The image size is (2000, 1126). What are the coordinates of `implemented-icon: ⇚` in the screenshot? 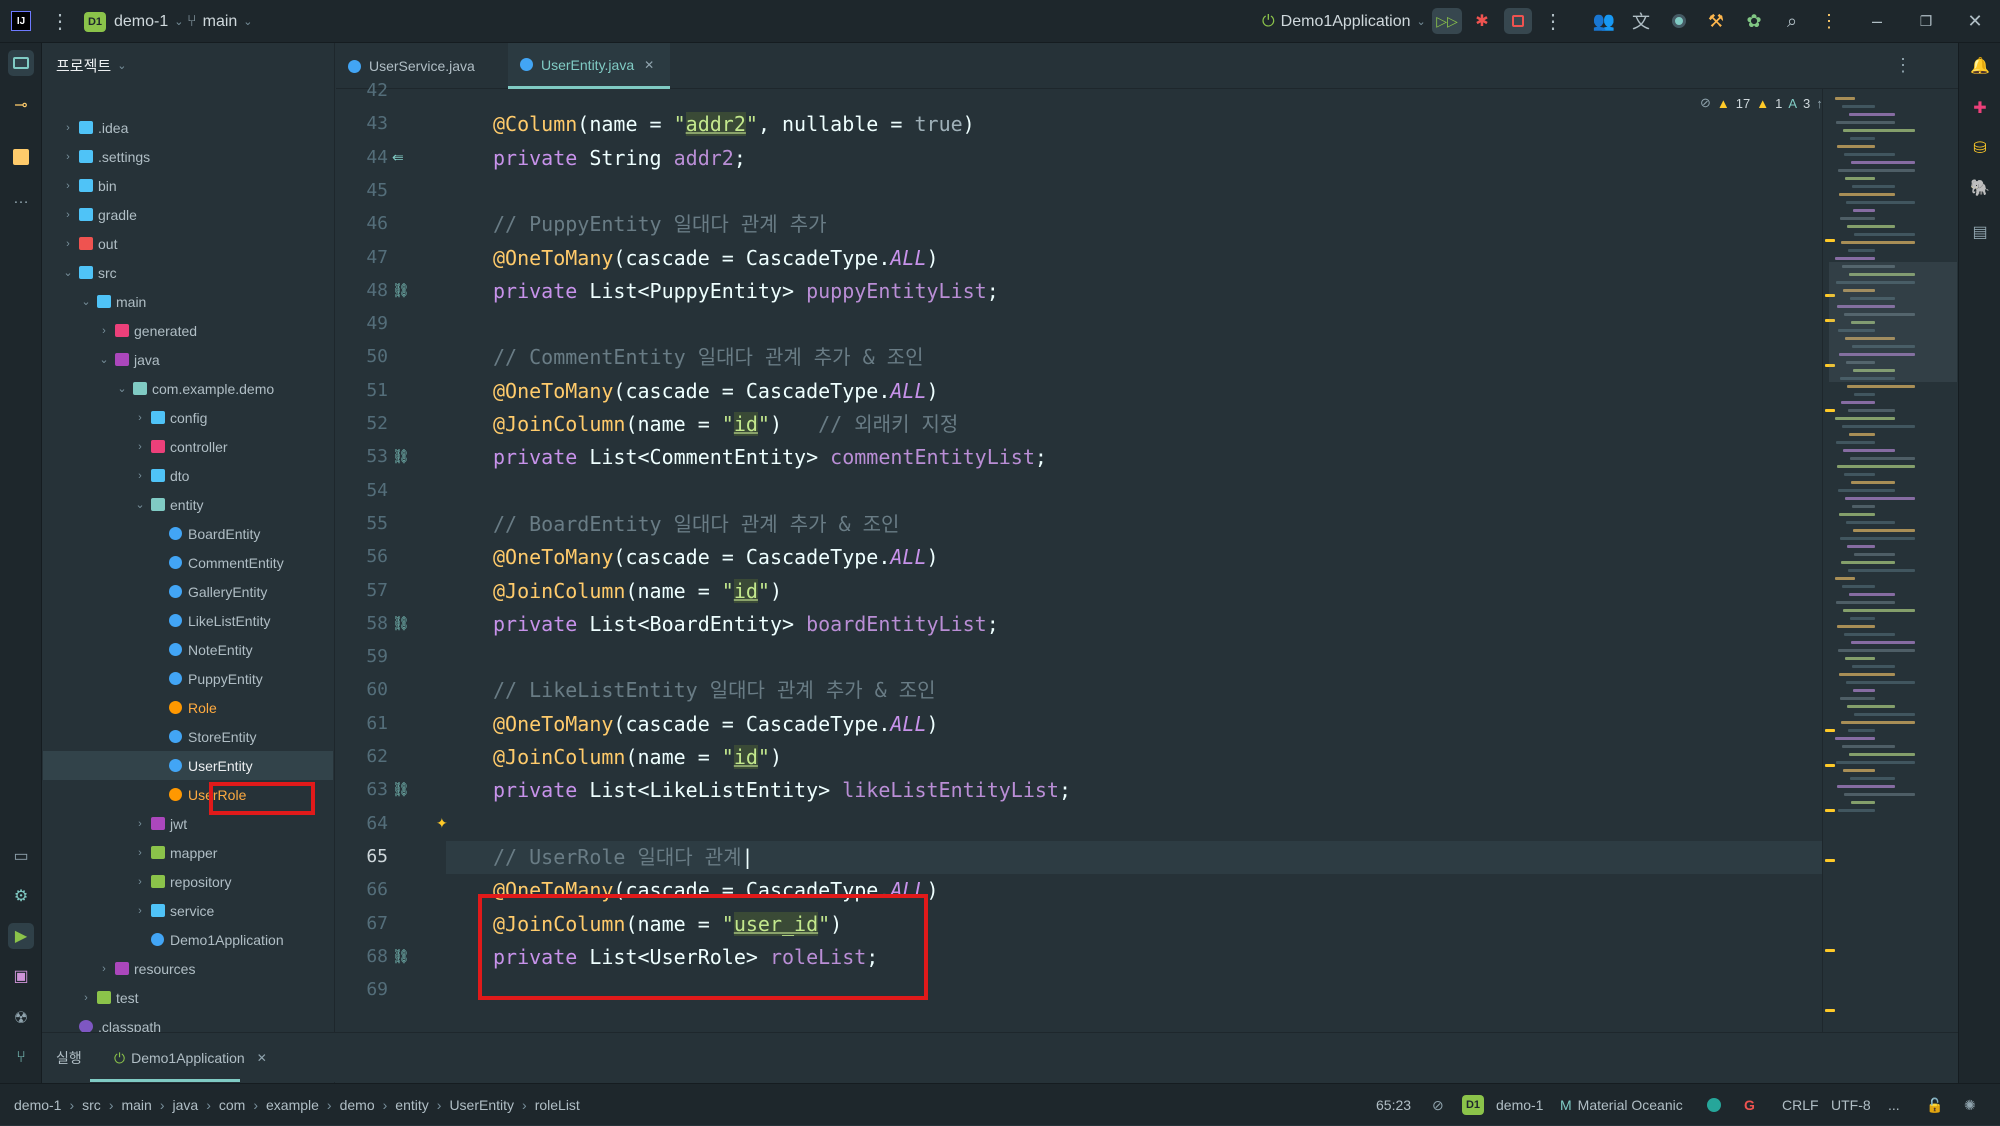 It's located at (398, 157).